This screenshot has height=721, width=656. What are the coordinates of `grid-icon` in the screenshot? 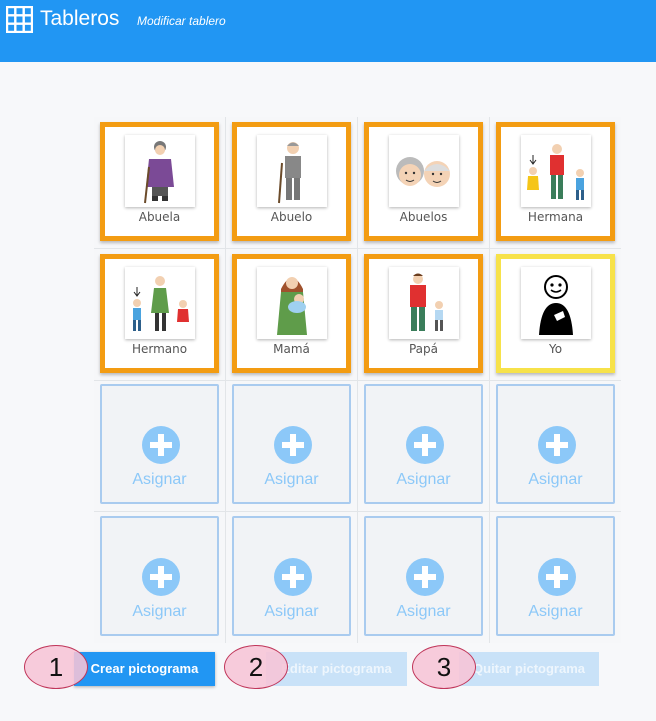 It's located at (19, 19).